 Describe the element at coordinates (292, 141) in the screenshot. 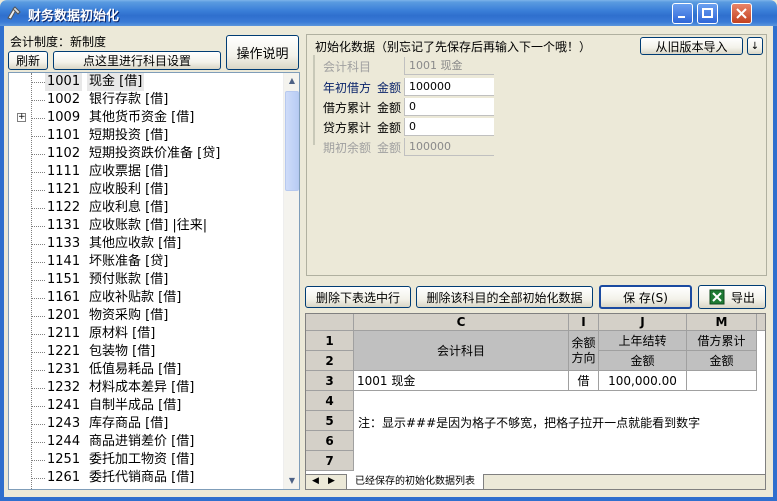

I see `scroll-thumb` at that location.